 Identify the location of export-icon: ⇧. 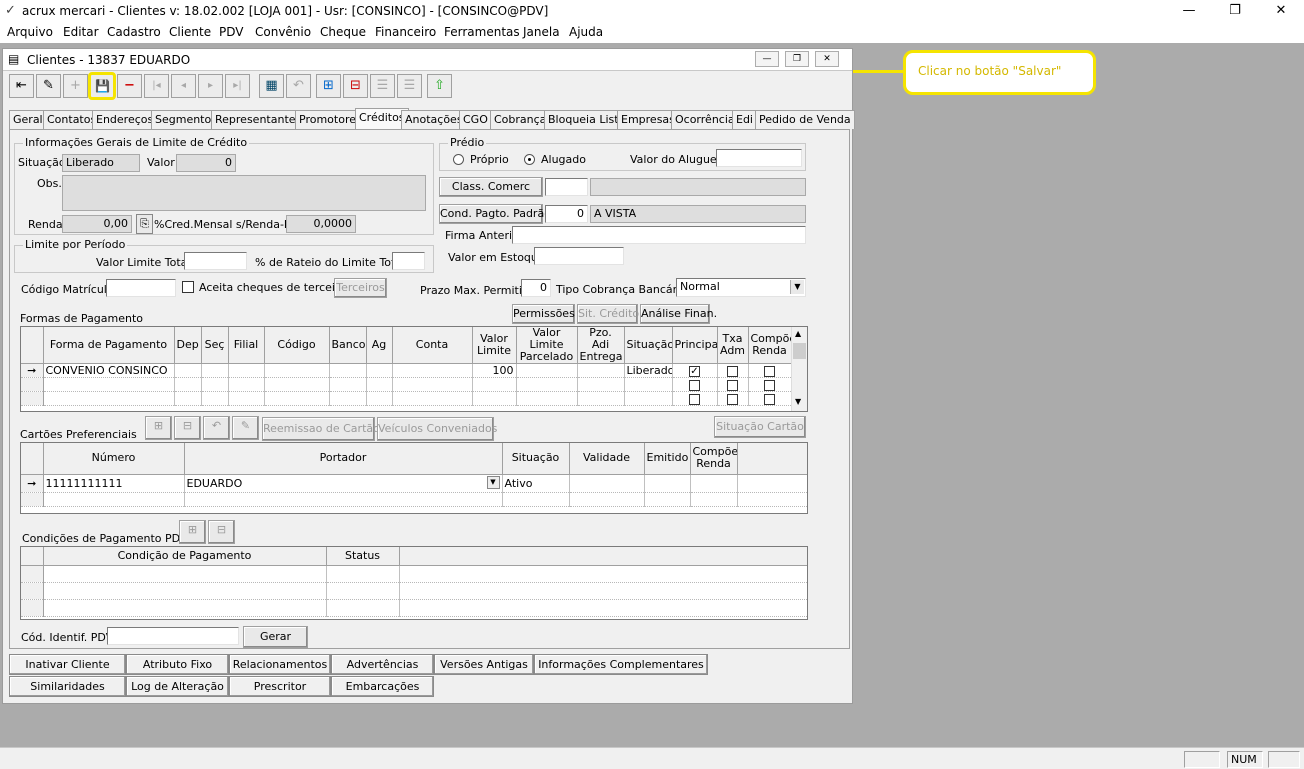
(439, 86).